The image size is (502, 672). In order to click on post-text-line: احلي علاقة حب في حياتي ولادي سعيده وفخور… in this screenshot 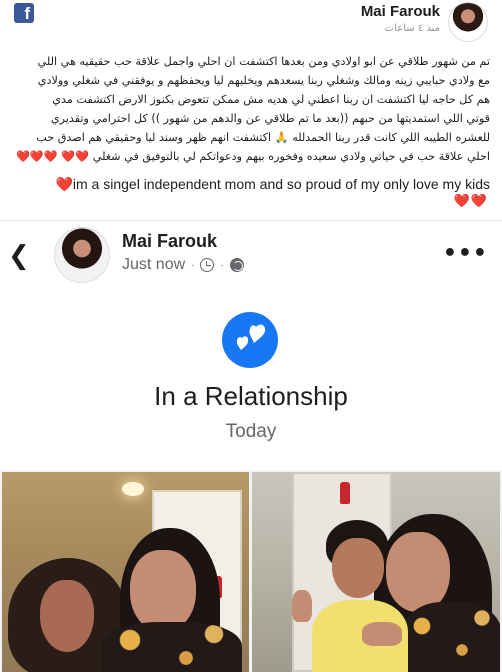, I will do `click(253, 156)`.